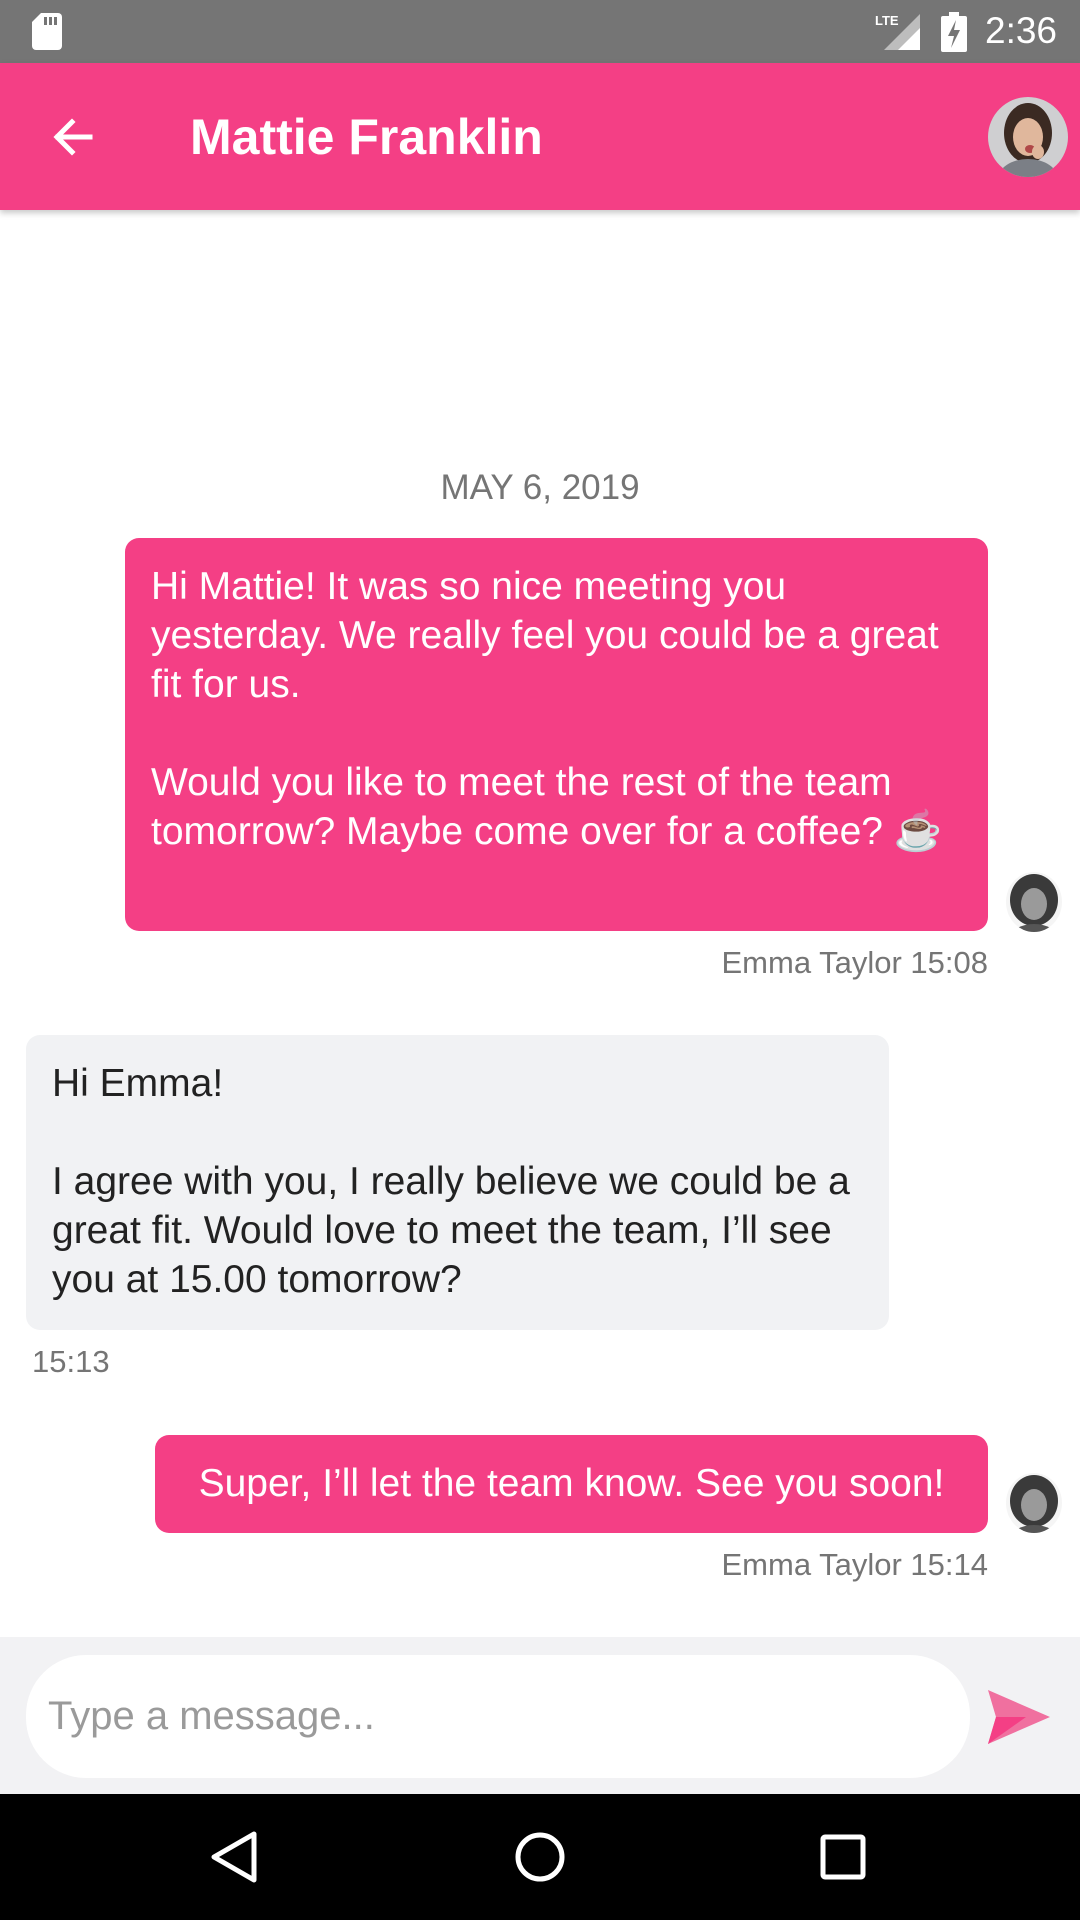  I want to click on status-bar: LTE 2:36, so click(540, 31).